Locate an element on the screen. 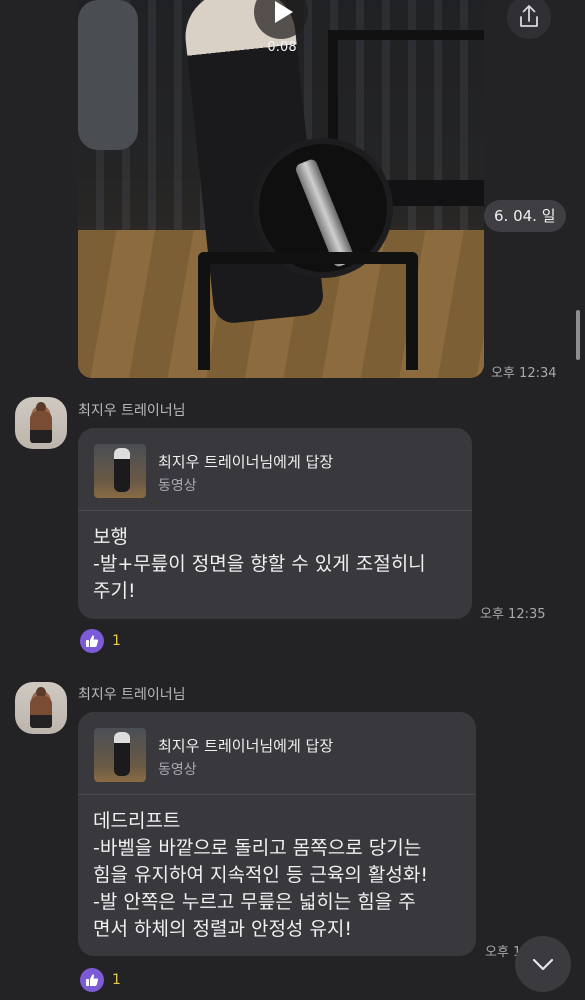 This screenshot has height=1000, width=585. share-button is located at coordinates (529, 19).